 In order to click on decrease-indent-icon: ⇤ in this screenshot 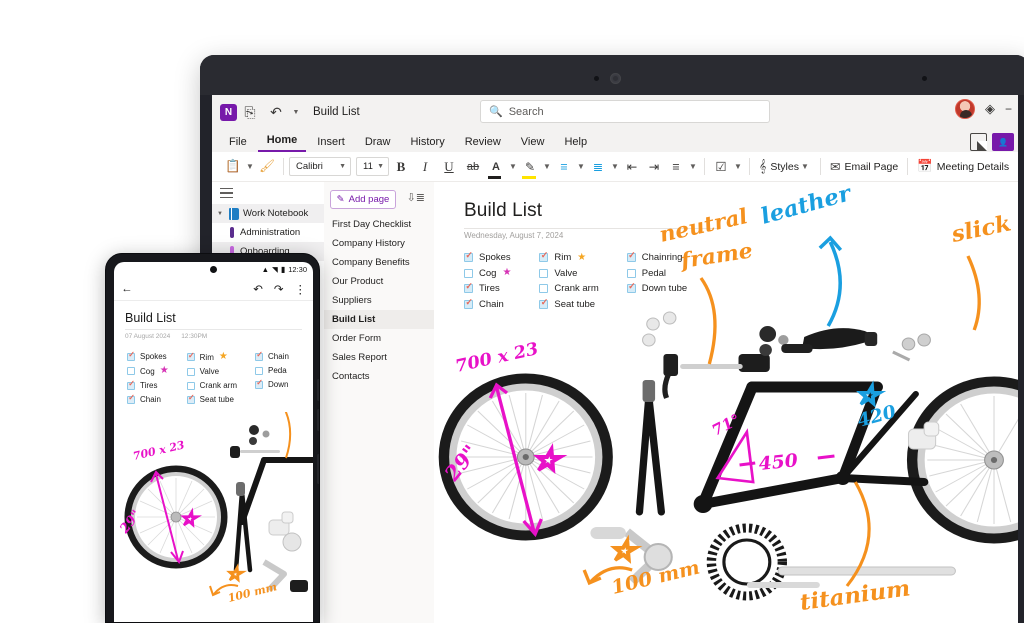, I will do `click(632, 167)`.